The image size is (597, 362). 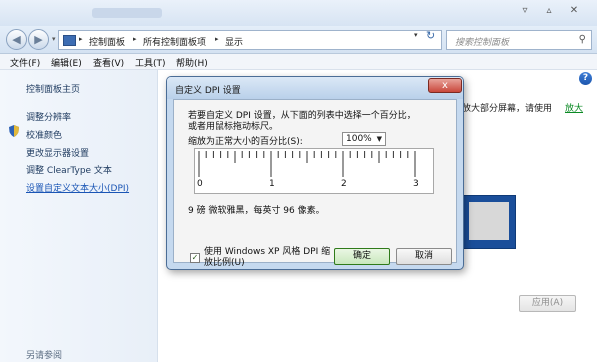 I want to click on cancel-button: 取消, so click(x=424, y=256).